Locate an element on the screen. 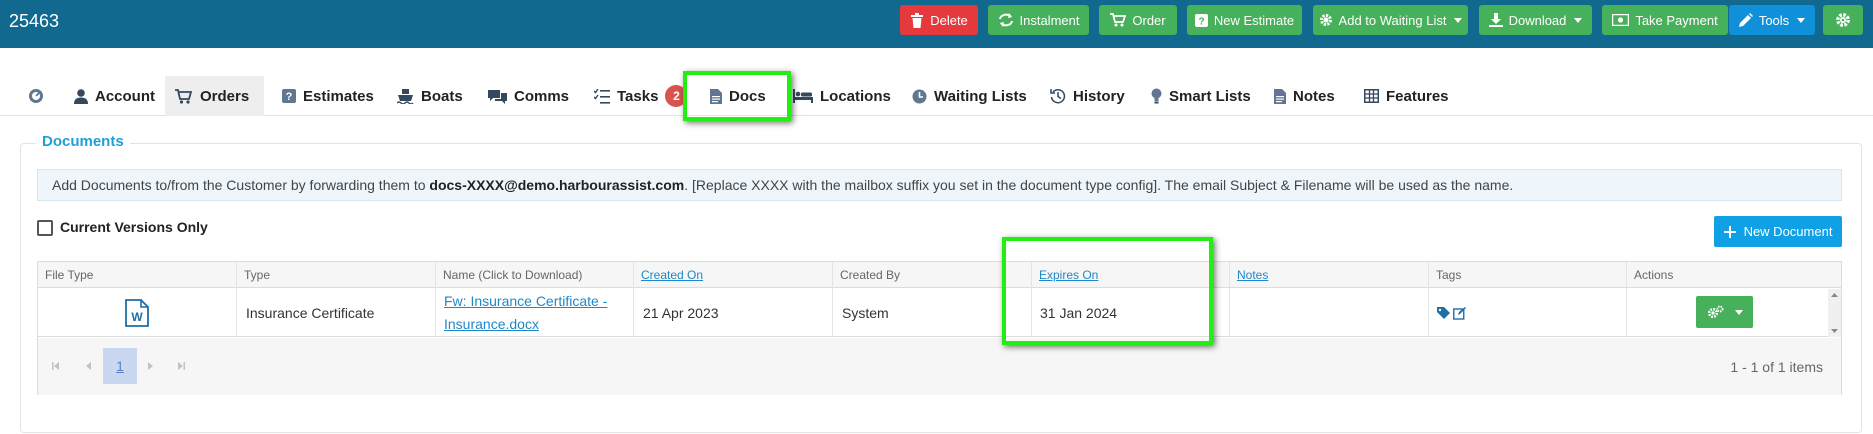 The width and height of the screenshot is (1873, 434). table-icon is located at coordinates (1371, 96).